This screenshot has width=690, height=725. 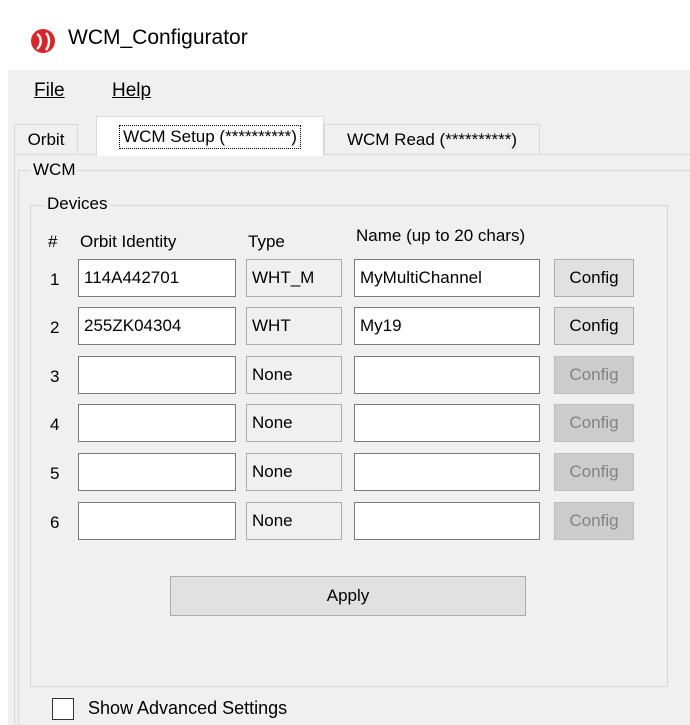 I want to click on row-2-orbit-identity-input: 255ZK04304, so click(x=157, y=326).